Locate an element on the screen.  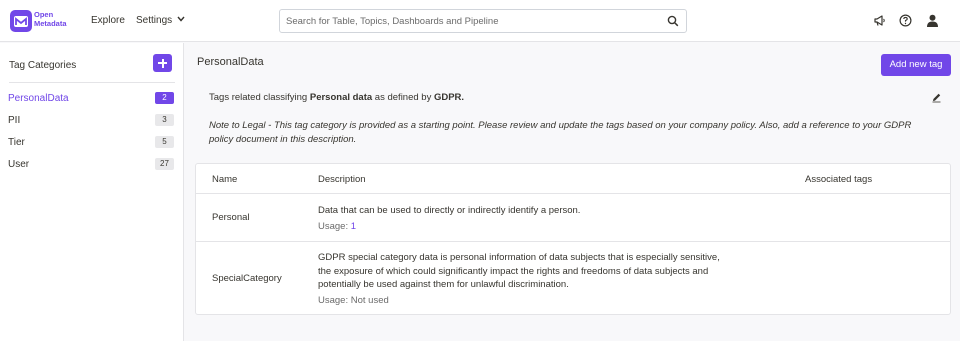
sidebar-title: Tag Categories is located at coordinates (43, 65).